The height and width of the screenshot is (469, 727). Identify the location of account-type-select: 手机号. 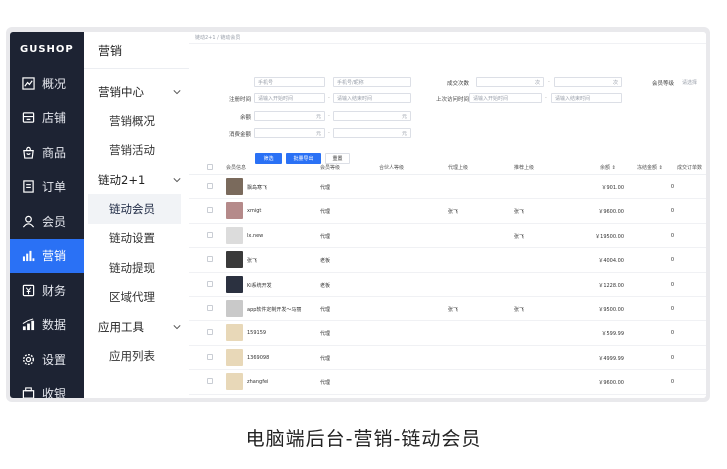
(289, 82).